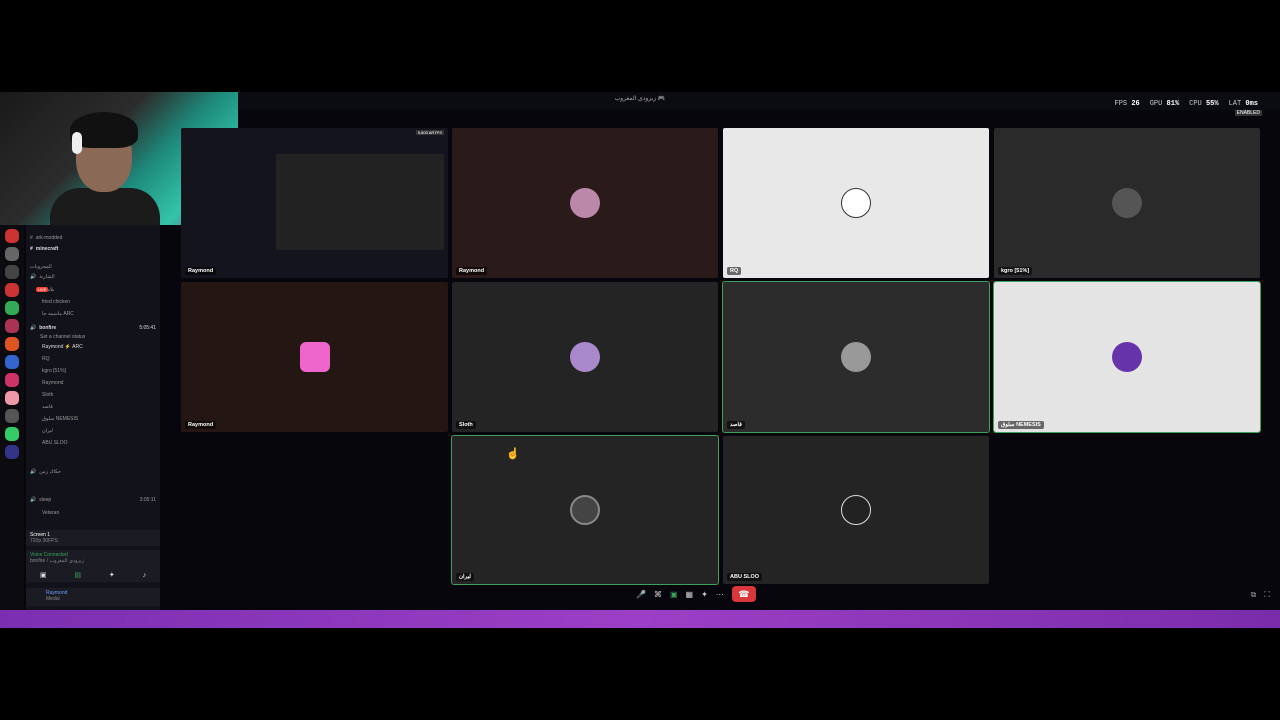 The width and height of the screenshot is (1280, 720). I want to click on video-tile-speaking: سلوق NEMESIS, so click(1127, 357).